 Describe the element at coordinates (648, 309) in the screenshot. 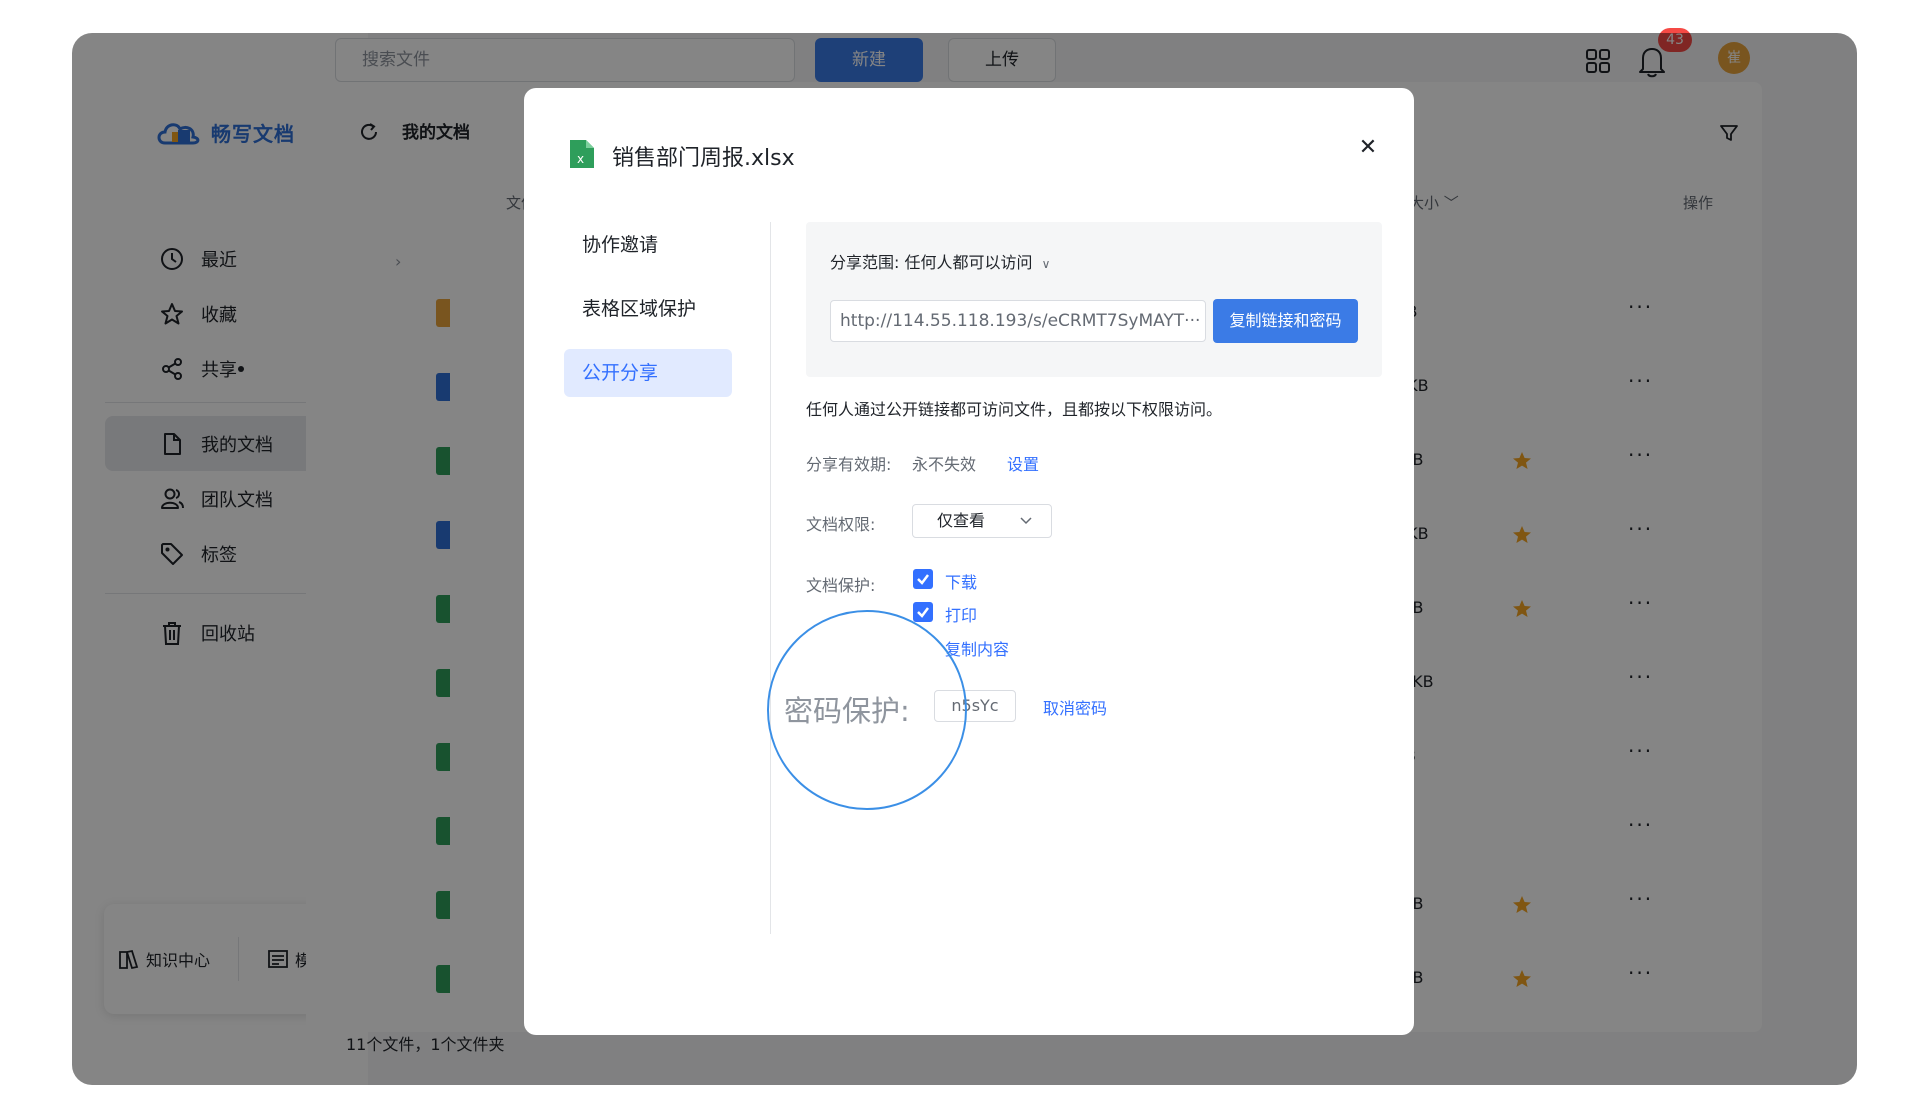

I see `tab-range-protection: 表格区域保护` at that location.